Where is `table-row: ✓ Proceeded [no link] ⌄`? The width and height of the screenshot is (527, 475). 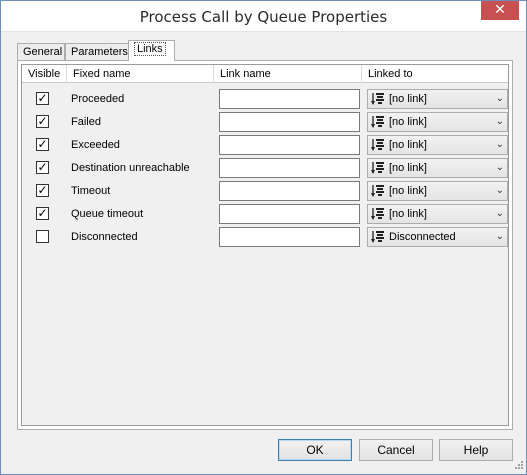
table-row: ✓ Proceeded [no link] ⌄ is located at coordinates (265, 99).